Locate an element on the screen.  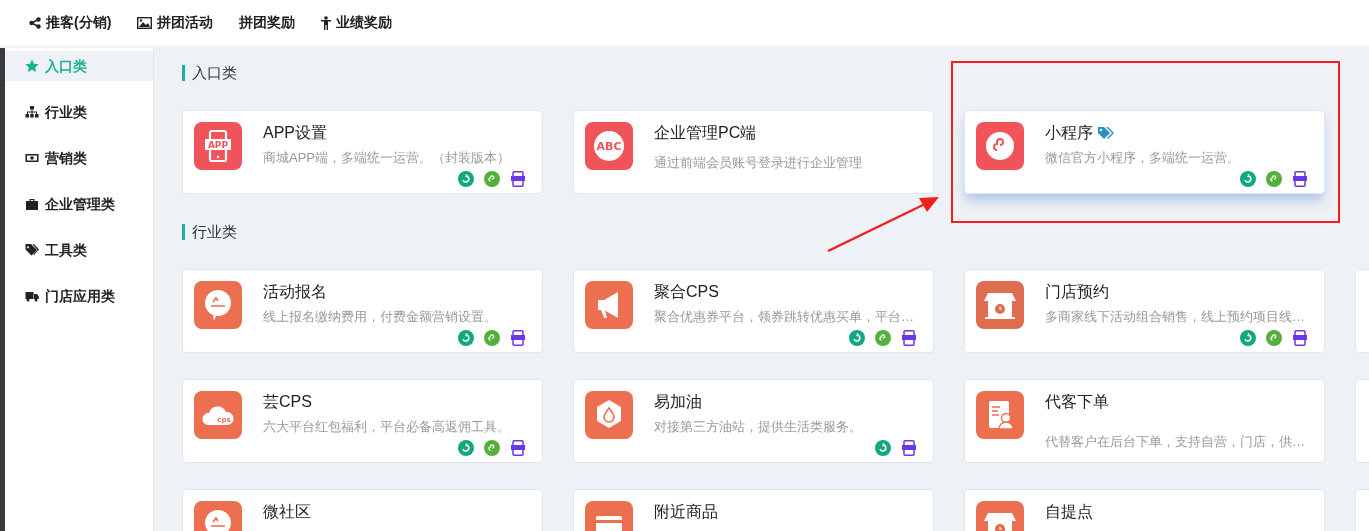
star-icon is located at coordinates (32, 66).